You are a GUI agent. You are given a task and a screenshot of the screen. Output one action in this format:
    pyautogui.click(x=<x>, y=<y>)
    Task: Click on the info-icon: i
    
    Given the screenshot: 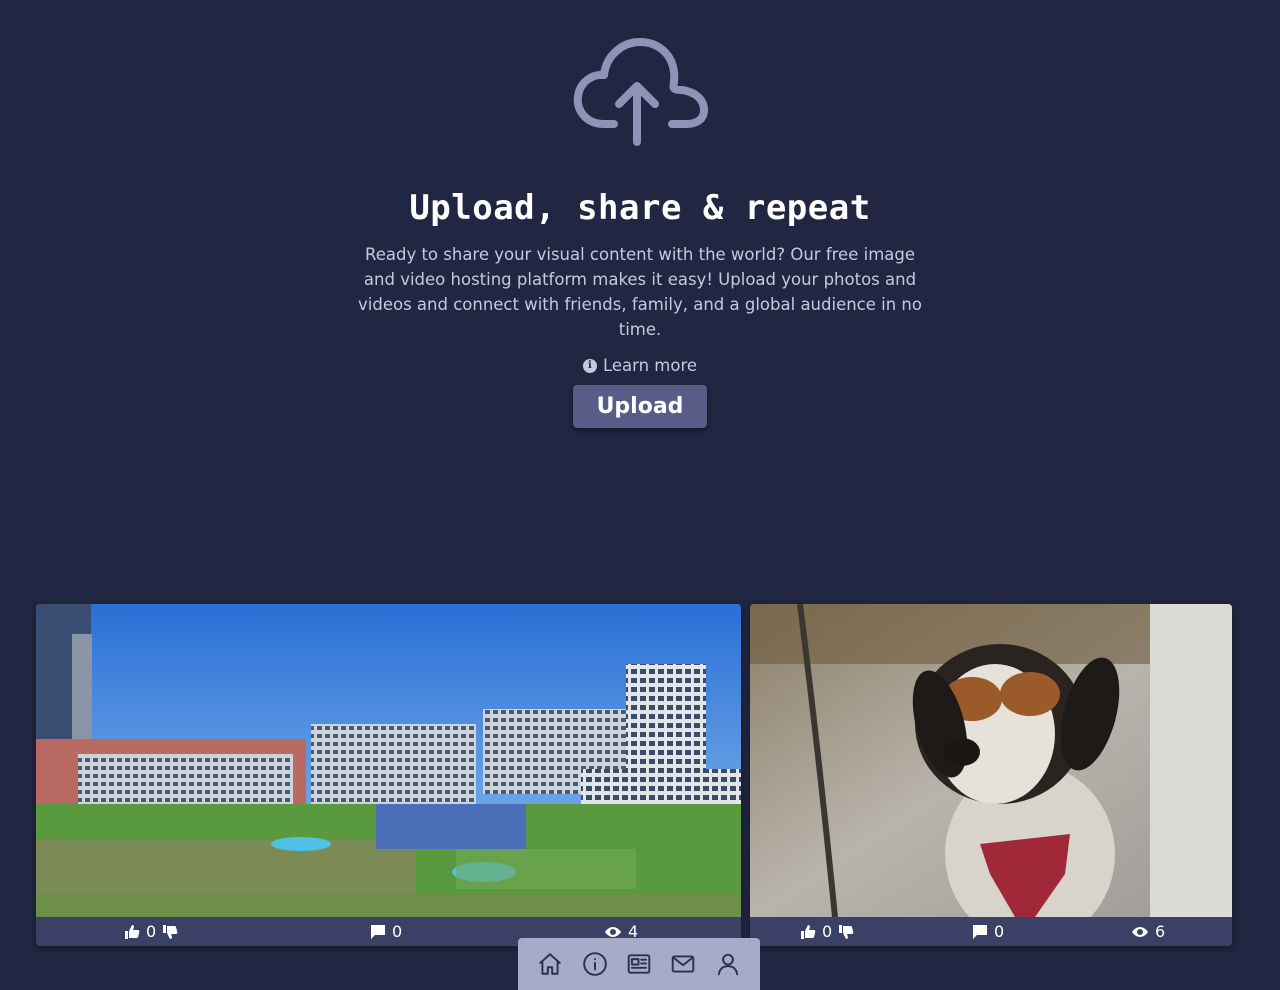 What is the action you would take?
    pyautogui.click(x=589, y=365)
    